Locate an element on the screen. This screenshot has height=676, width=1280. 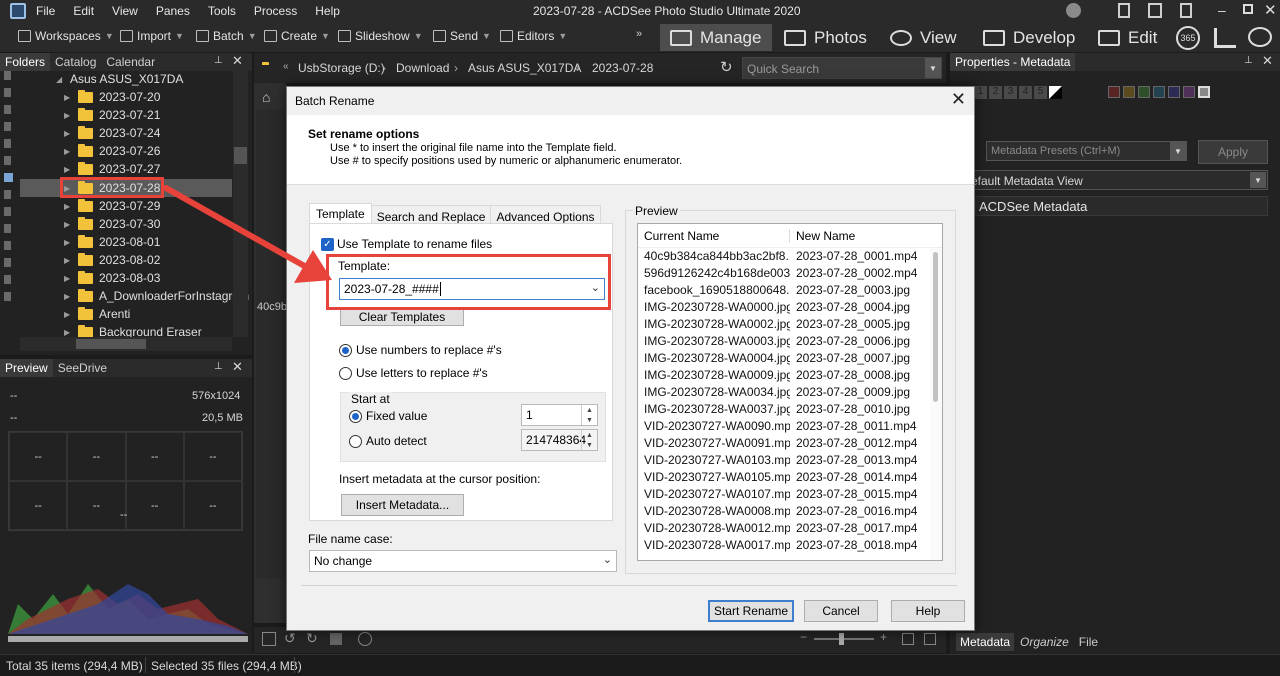
menu-process: Process is located at coordinates (275, 11).